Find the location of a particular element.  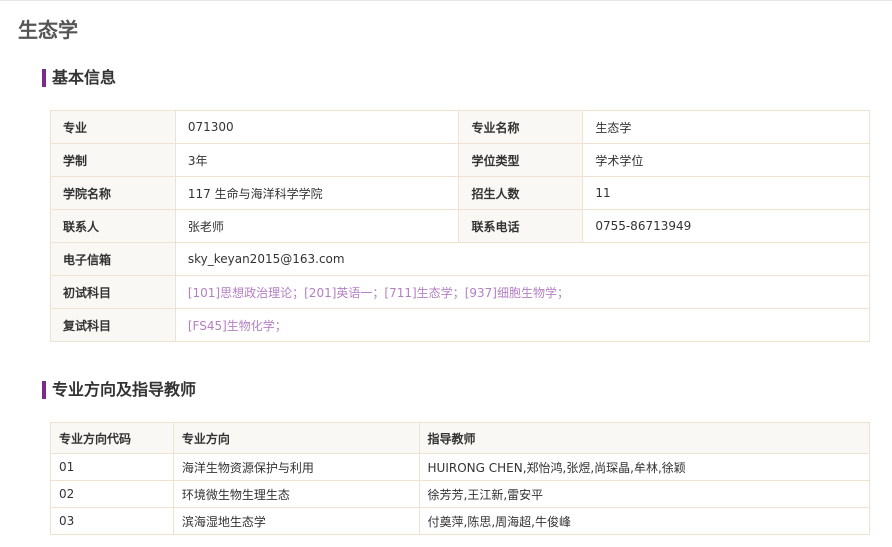

major-code-label: 专业 is located at coordinates (113, 127).